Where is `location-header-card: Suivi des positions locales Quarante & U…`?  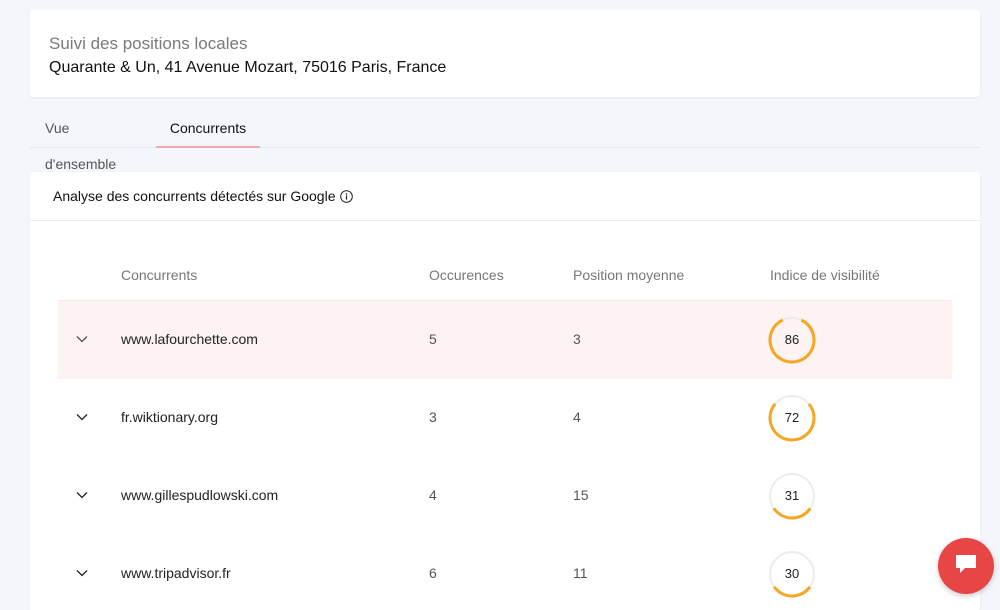
location-header-card: Suivi des positions locales Quarante & U… is located at coordinates (505, 53).